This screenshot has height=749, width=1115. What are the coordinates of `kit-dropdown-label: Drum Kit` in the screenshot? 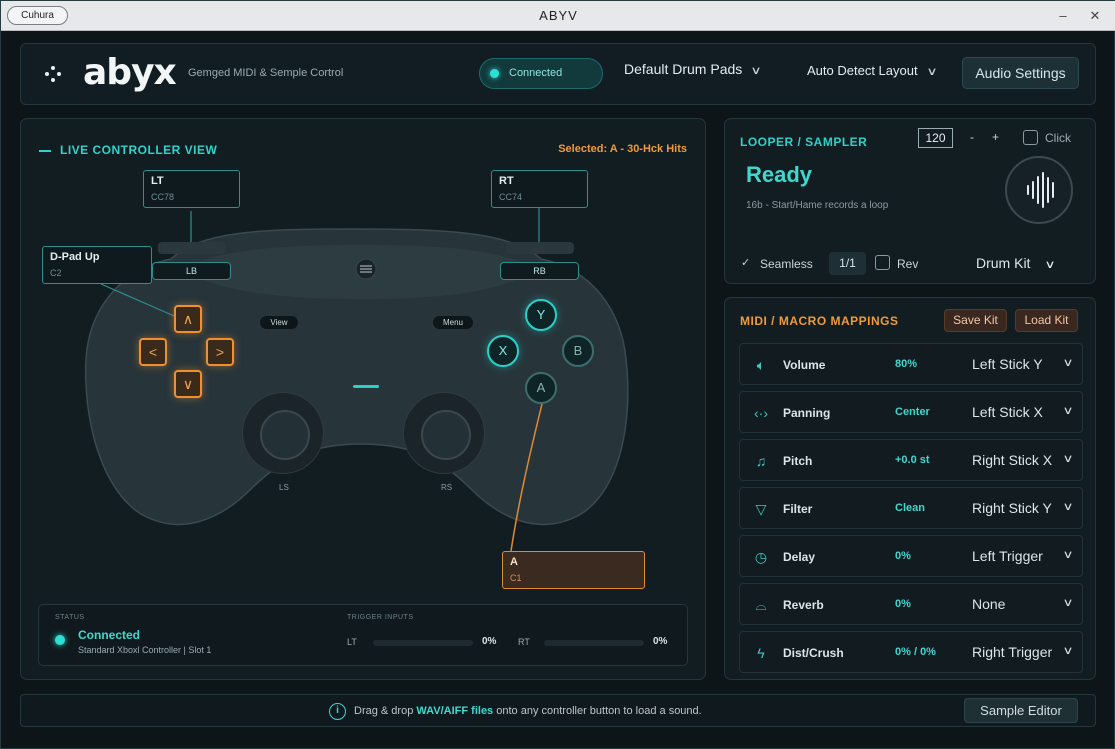 It's located at (1003, 263).